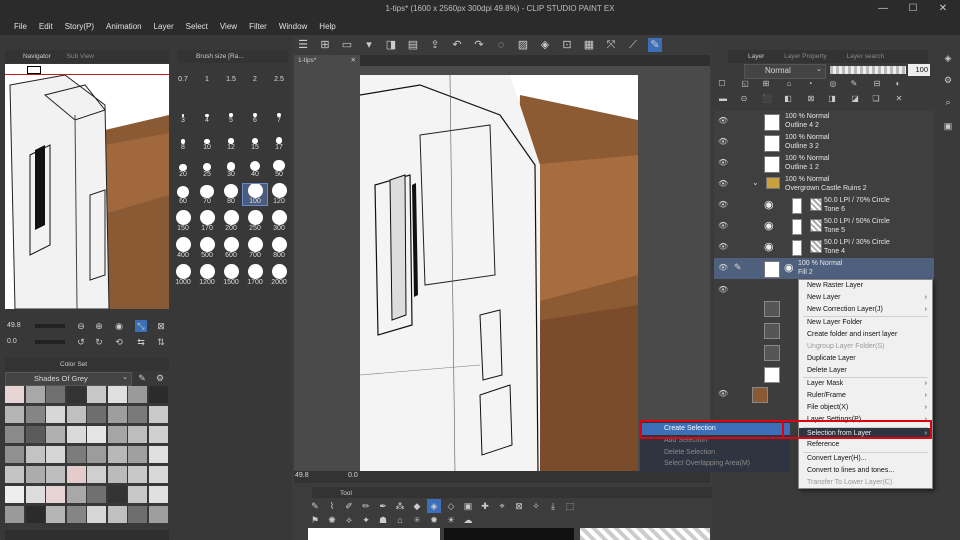  What do you see at coordinates (346, 493) in the screenshot?
I see `tab-tool: Tool` at bounding box center [346, 493].